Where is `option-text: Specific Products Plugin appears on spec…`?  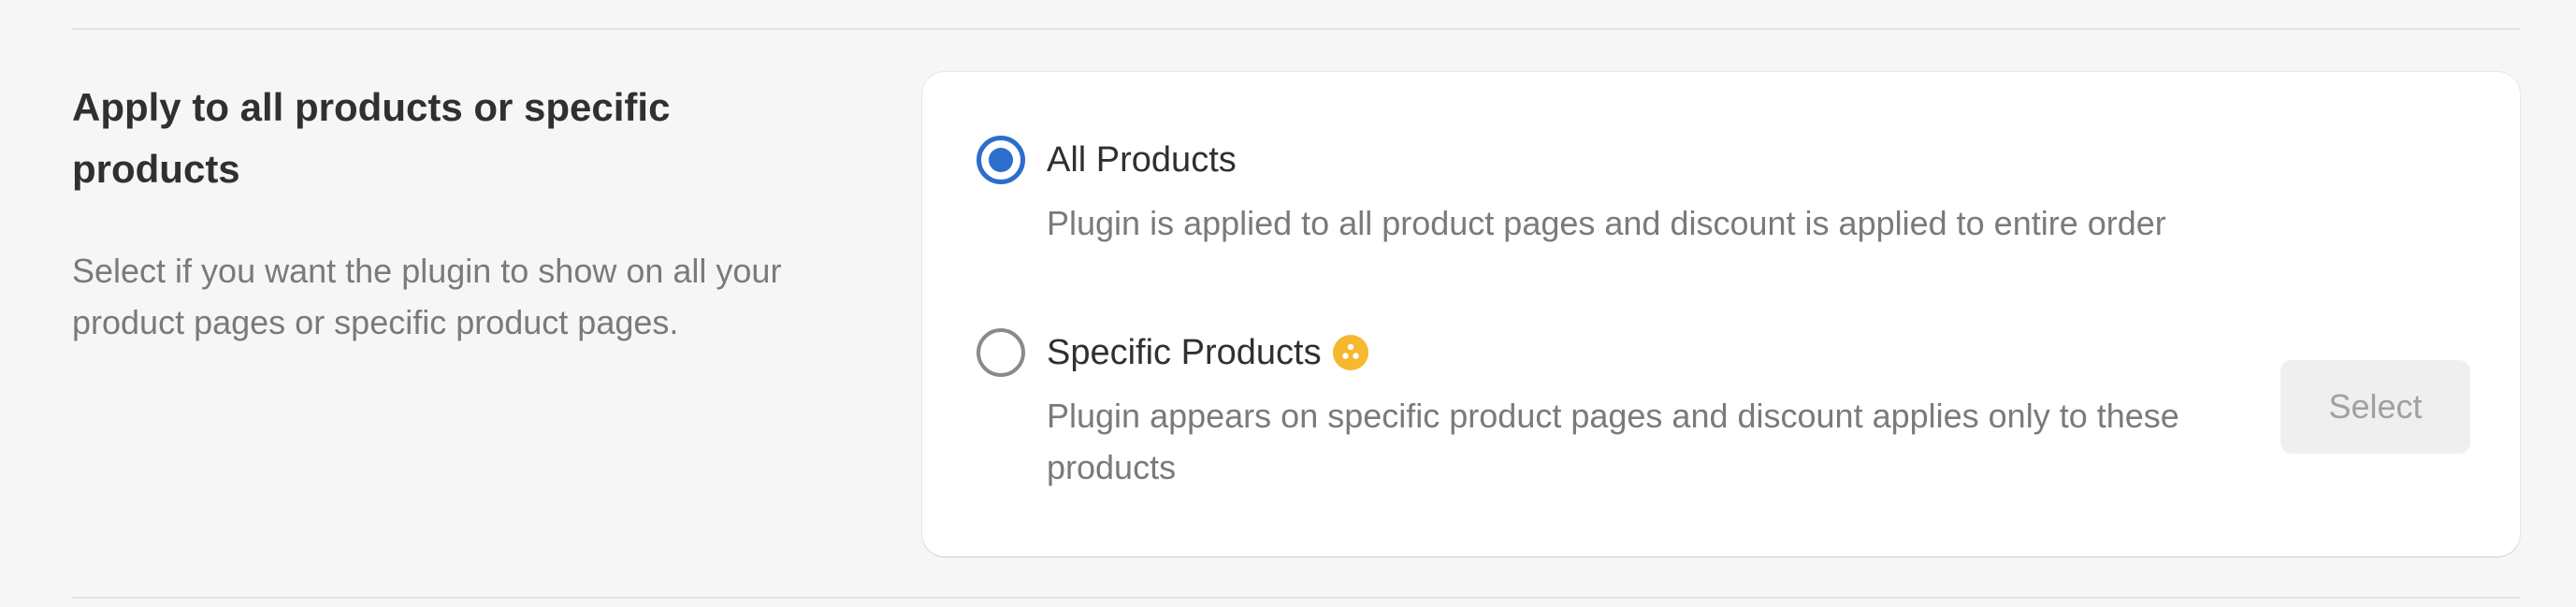
option-text: Specific Products Plugin appears on spec… is located at coordinates (1664, 410).